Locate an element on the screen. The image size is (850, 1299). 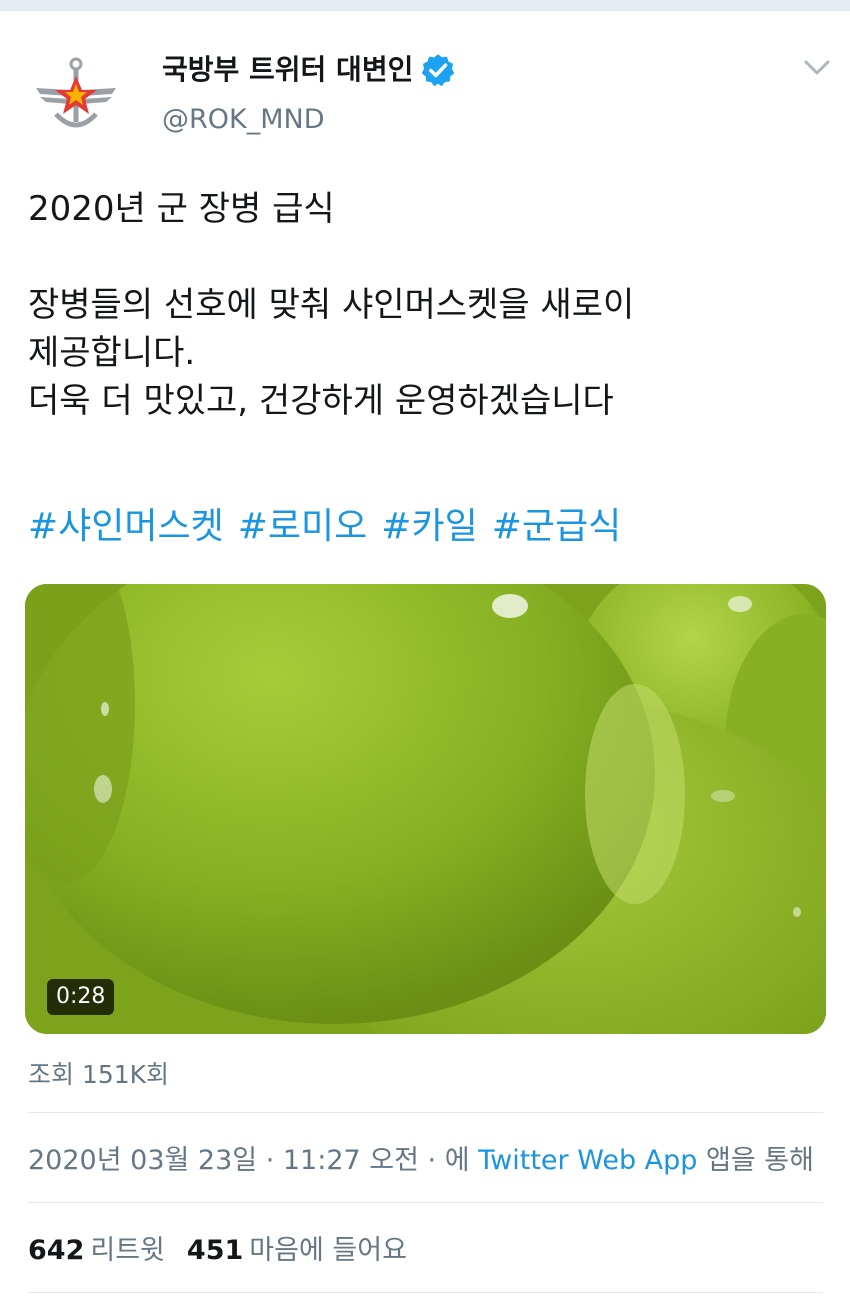
meta-prefix: 에 is located at coordinates (461, 1160).